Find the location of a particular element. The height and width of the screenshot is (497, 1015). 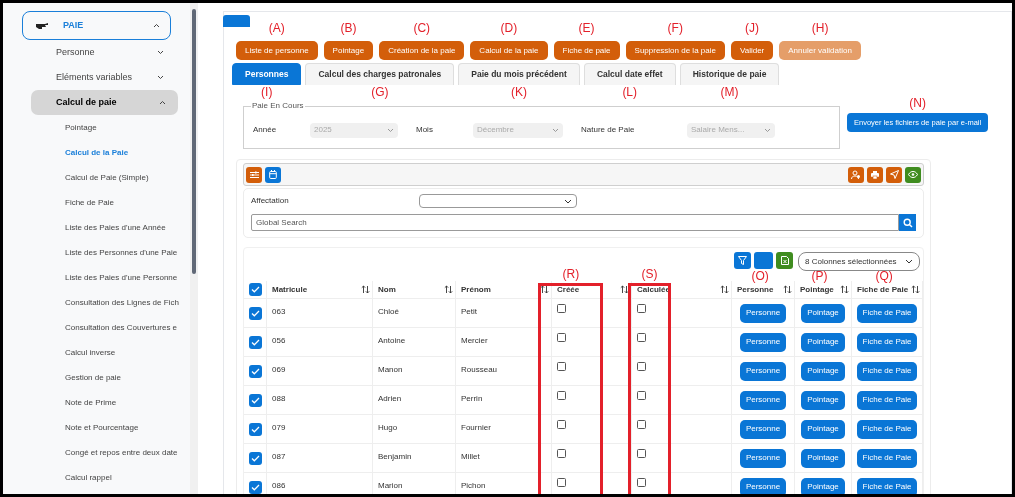

view-button is located at coordinates (913, 174).